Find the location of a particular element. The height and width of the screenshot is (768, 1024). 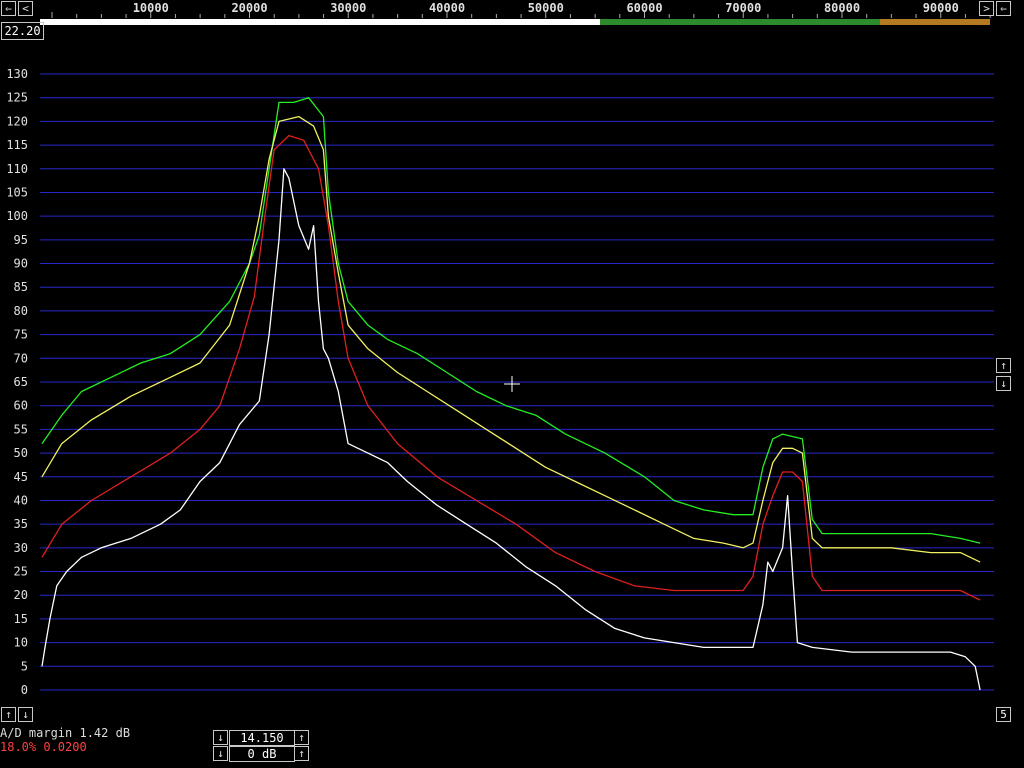

y-tick-label: 85 is located at coordinates (21, 287).